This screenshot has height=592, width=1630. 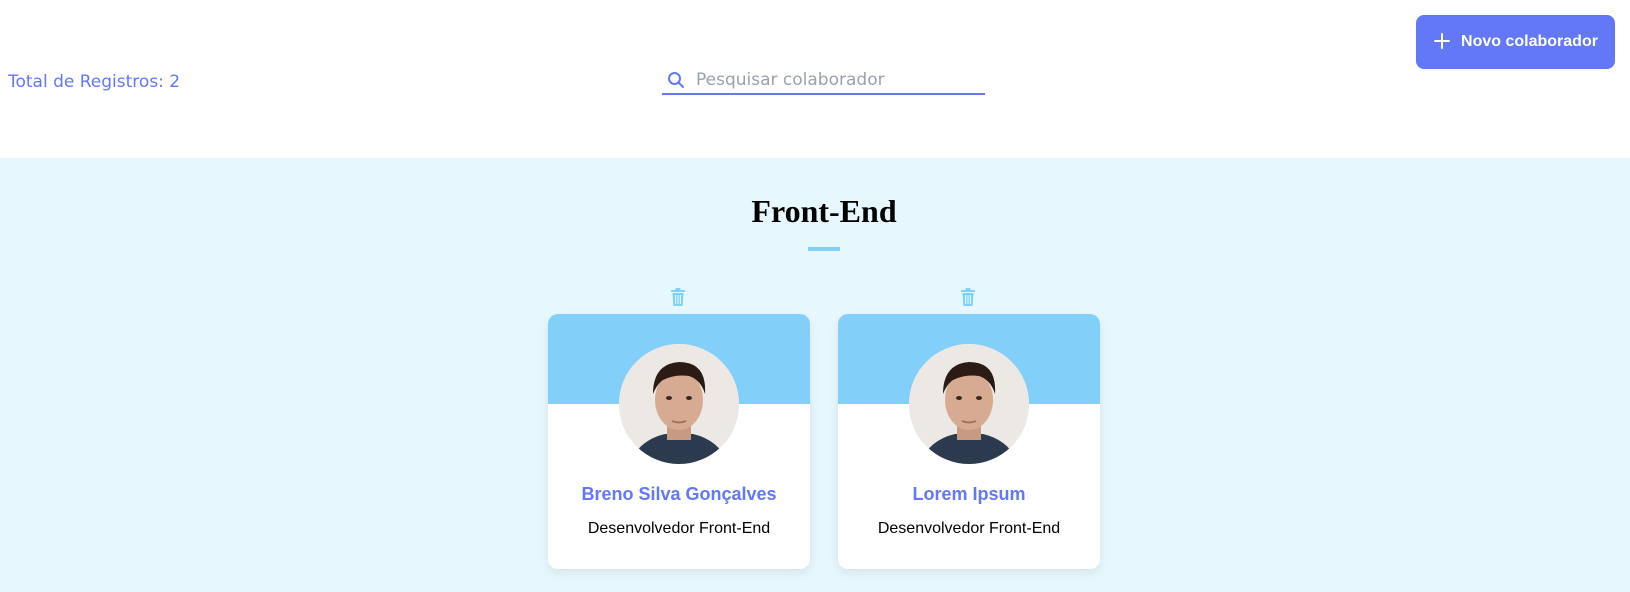 I want to click on collaborator-name: Lorem Ipsum, so click(x=969, y=494).